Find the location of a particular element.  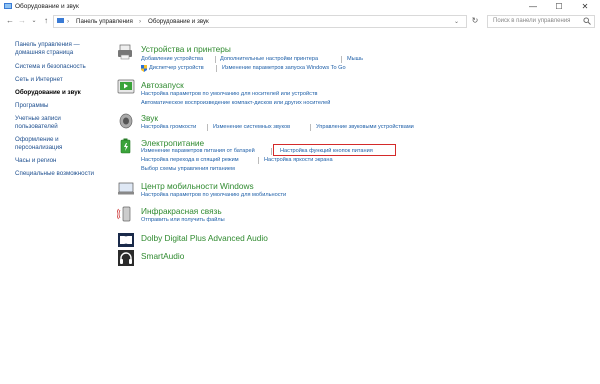

link-power-plan: Выбор схемы управления питанием is located at coordinates (188, 169).